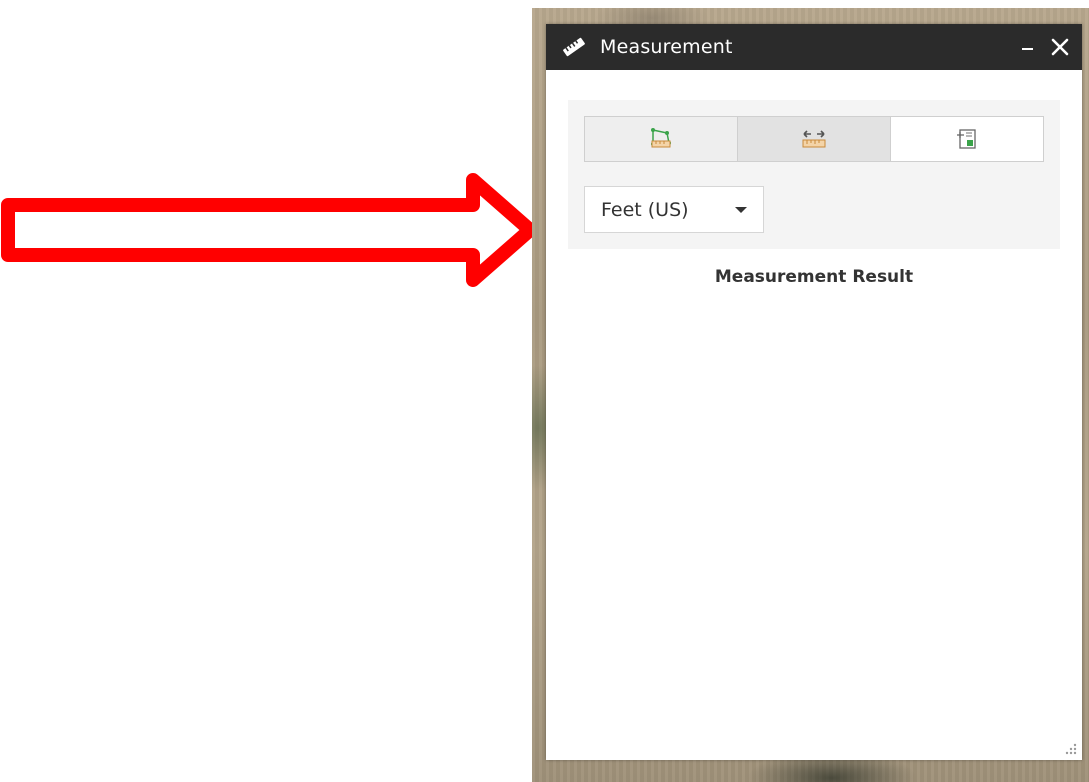  I want to click on measure-tool-area: Feet (US), so click(814, 174).